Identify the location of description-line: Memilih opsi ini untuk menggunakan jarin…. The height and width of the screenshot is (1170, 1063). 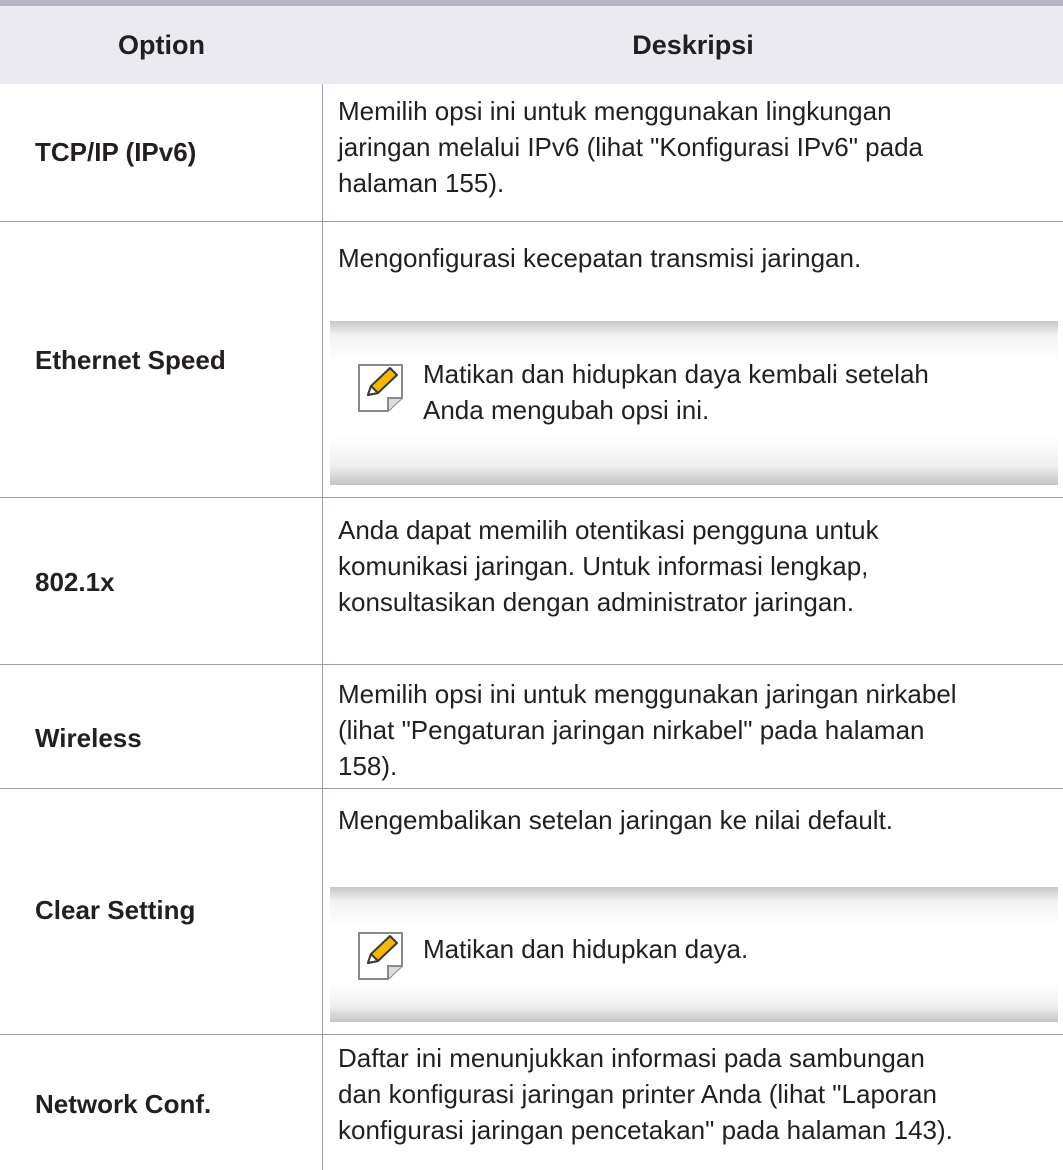
(647, 694).